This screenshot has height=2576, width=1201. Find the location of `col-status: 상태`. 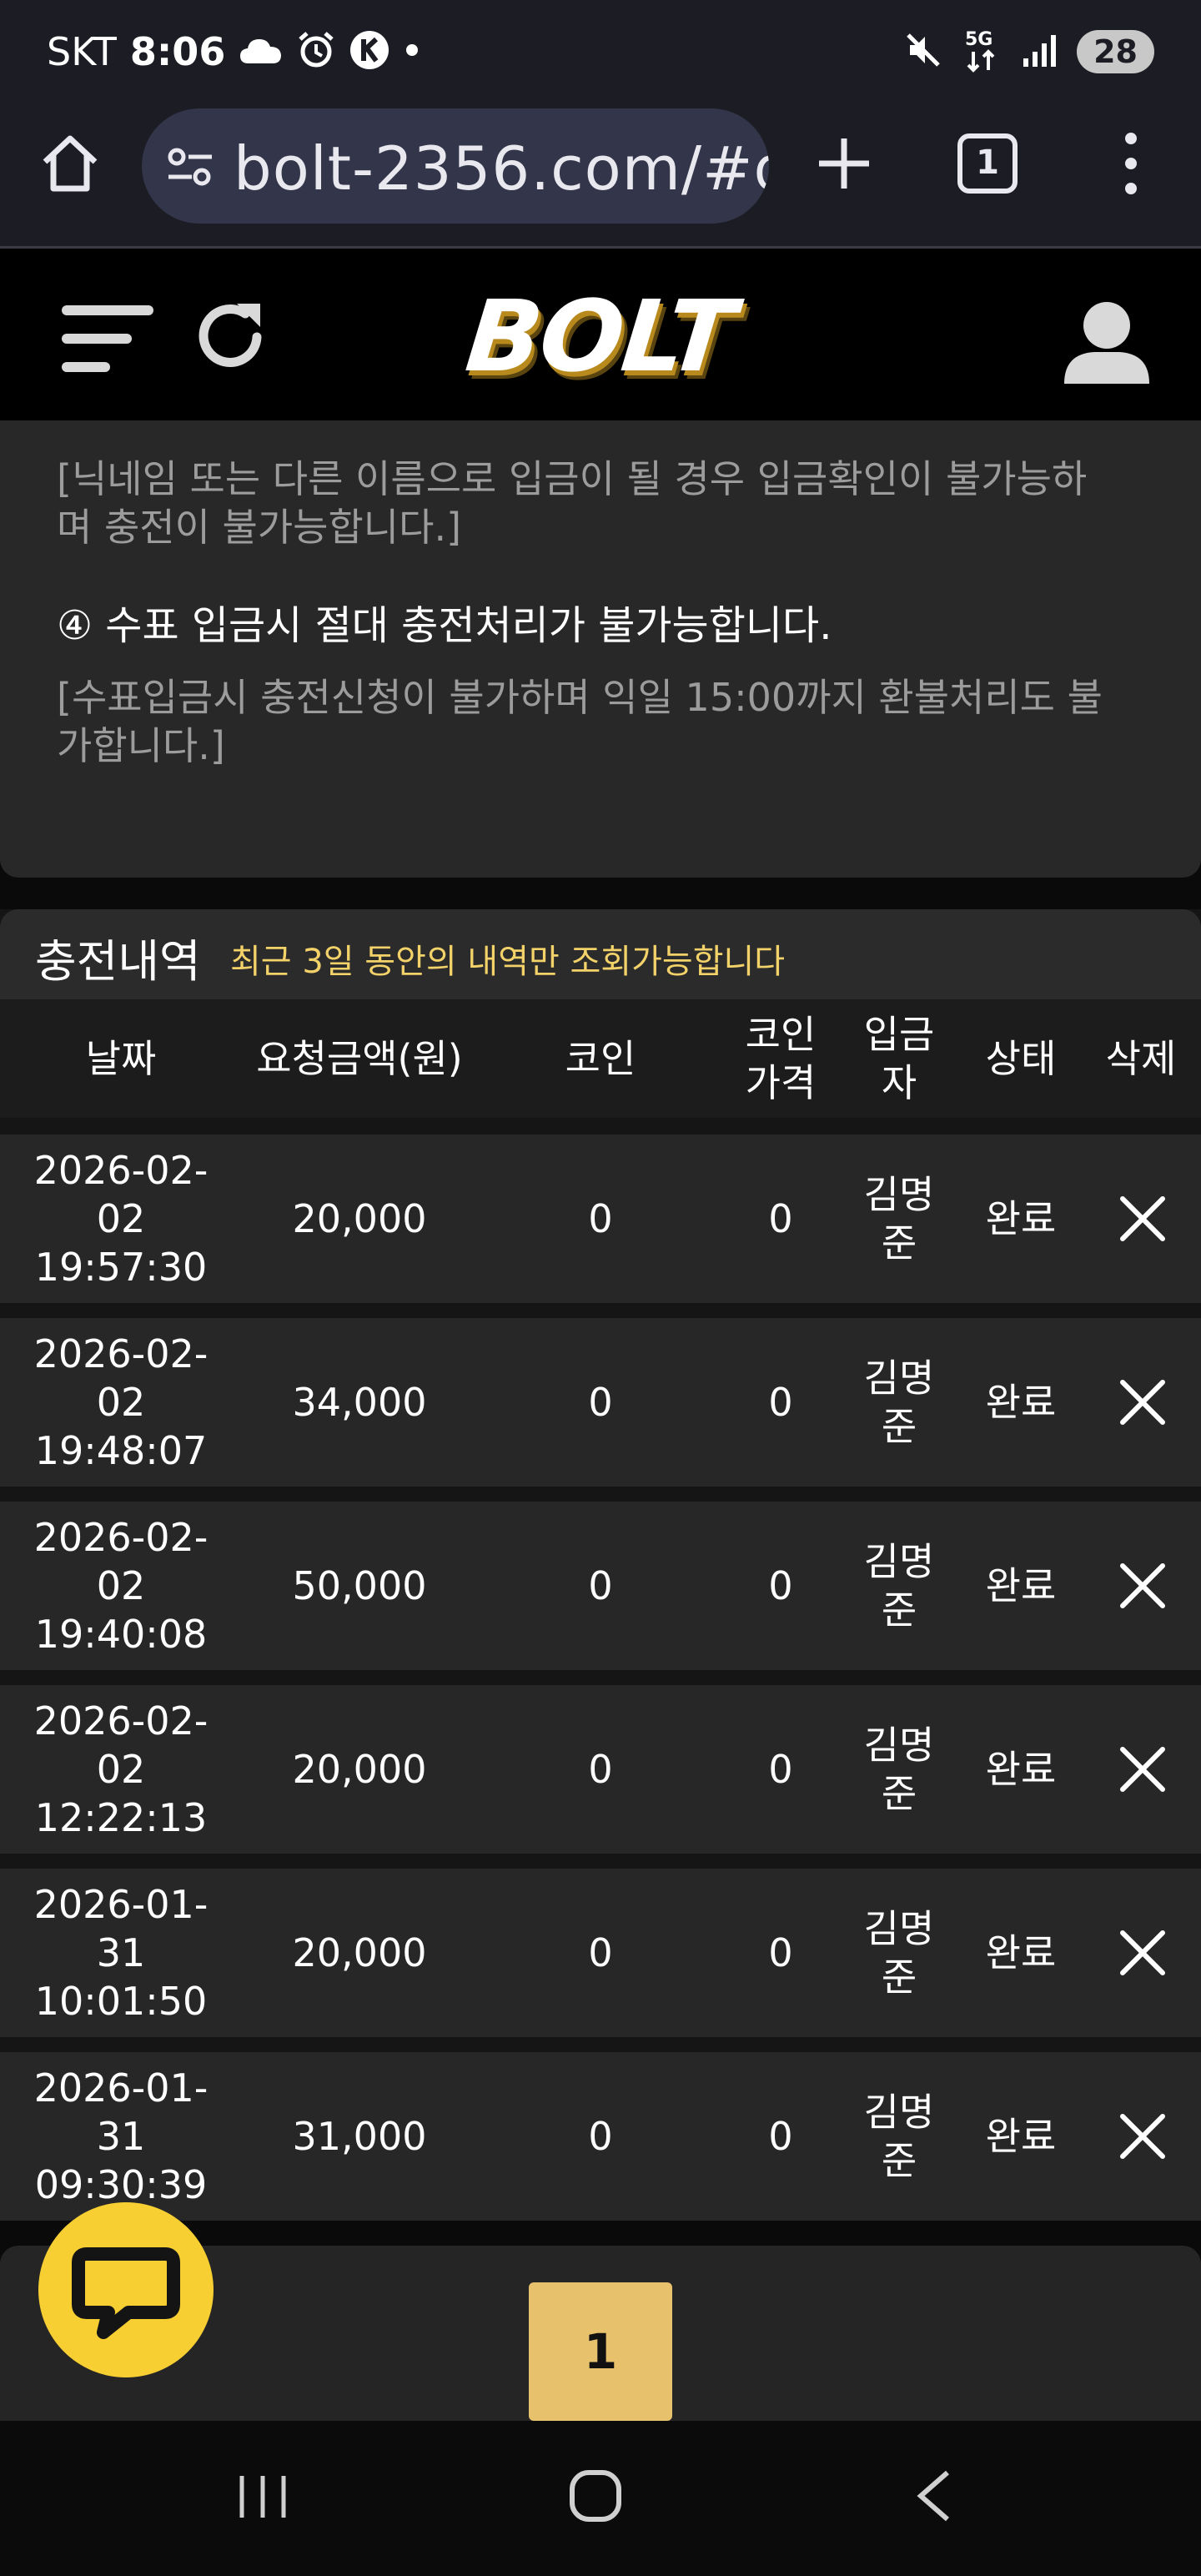

col-status: 상태 is located at coordinates (1021, 1058).